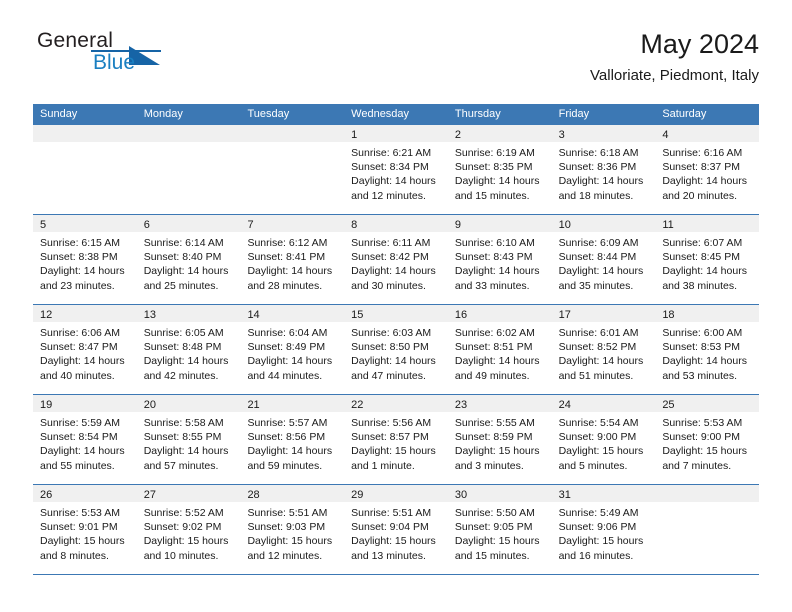  Describe the element at coordinates (253, 405) in the screenshot. I see `day-number: 21` at that location.